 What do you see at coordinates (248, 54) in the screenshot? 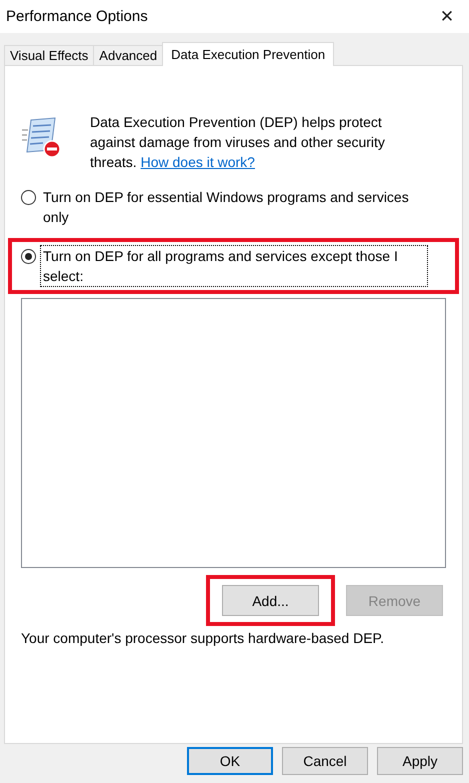
I see `tab: Data Execution Prevention` at bounding box center [248, 54].